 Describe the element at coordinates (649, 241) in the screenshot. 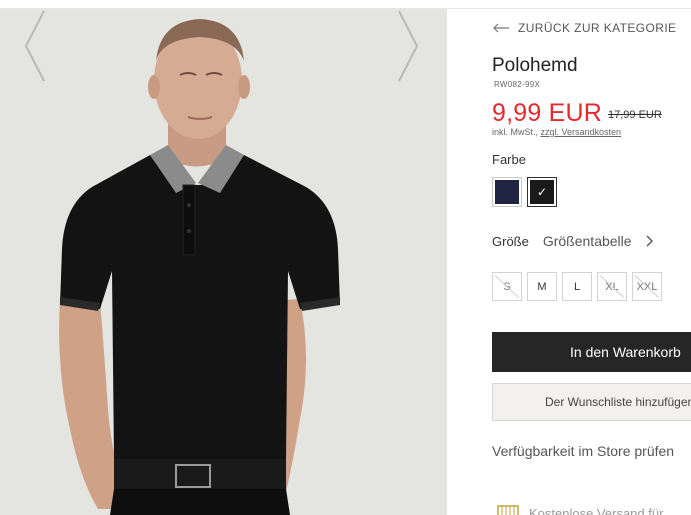

I see `chevron-right-icon` at that location.